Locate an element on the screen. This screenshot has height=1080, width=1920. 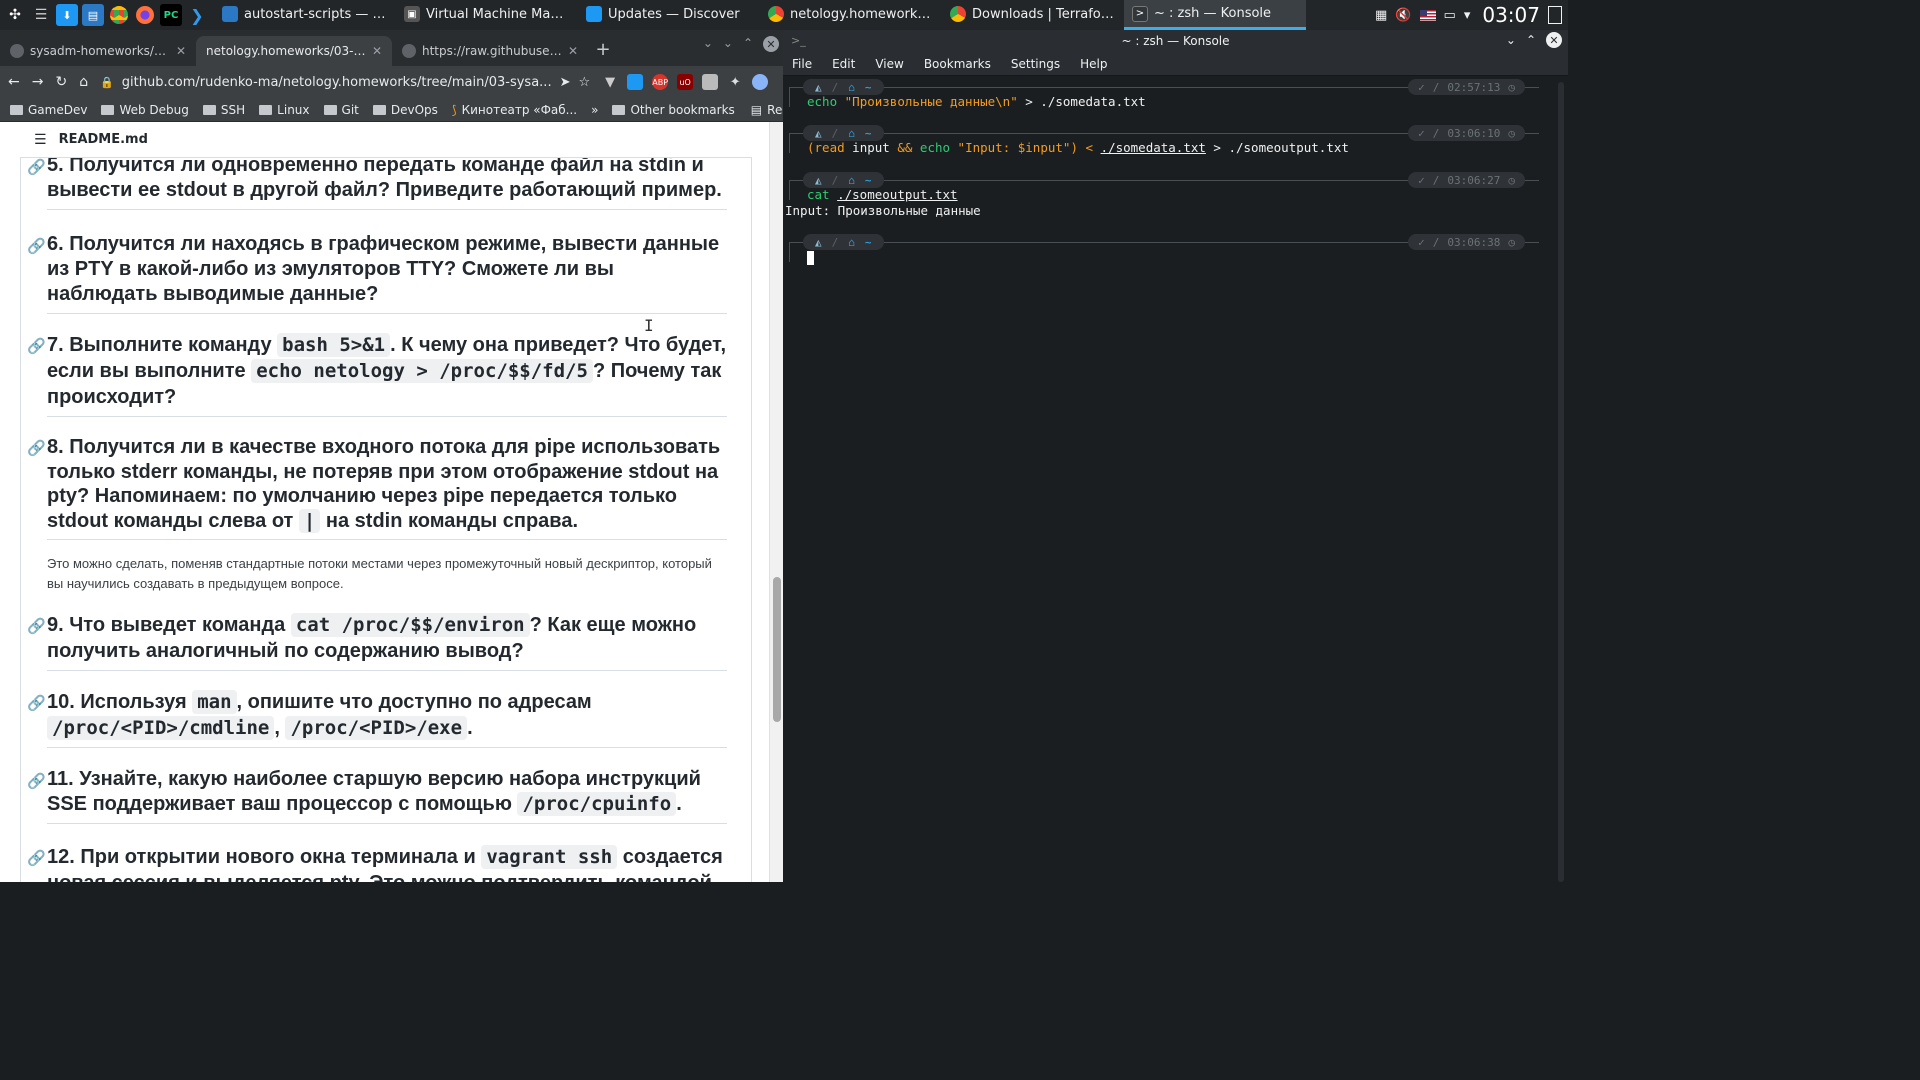
forward-icon: → is located at coordinates (38, 82).